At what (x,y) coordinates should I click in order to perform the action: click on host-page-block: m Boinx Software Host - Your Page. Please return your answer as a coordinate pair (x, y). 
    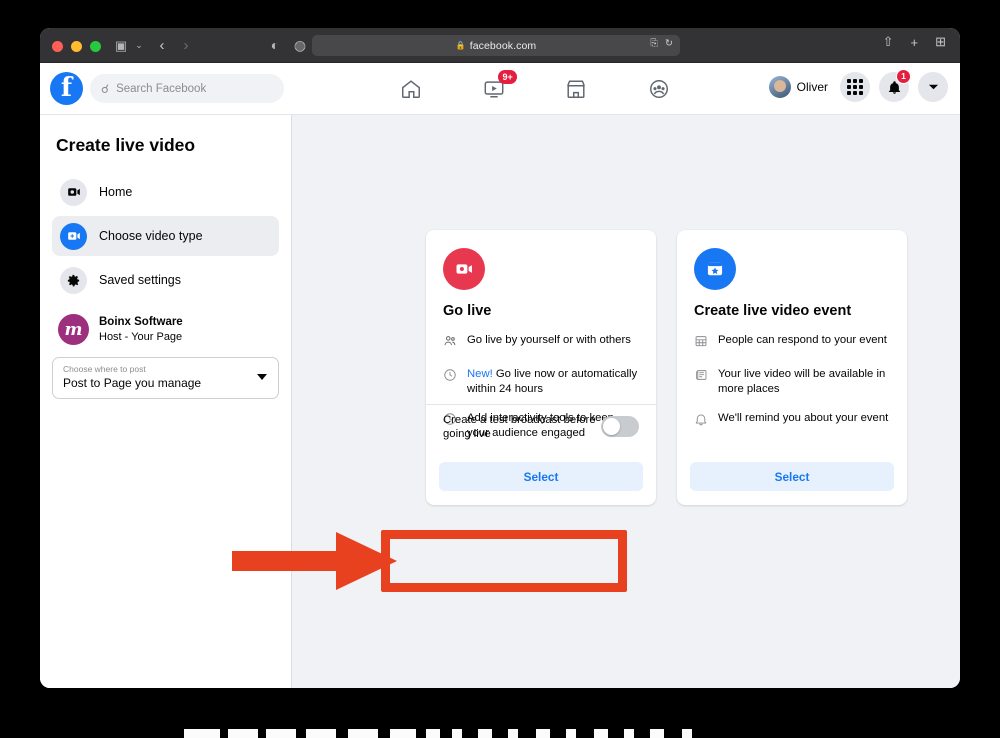
    Looking at the image, I should click on (168, 329).